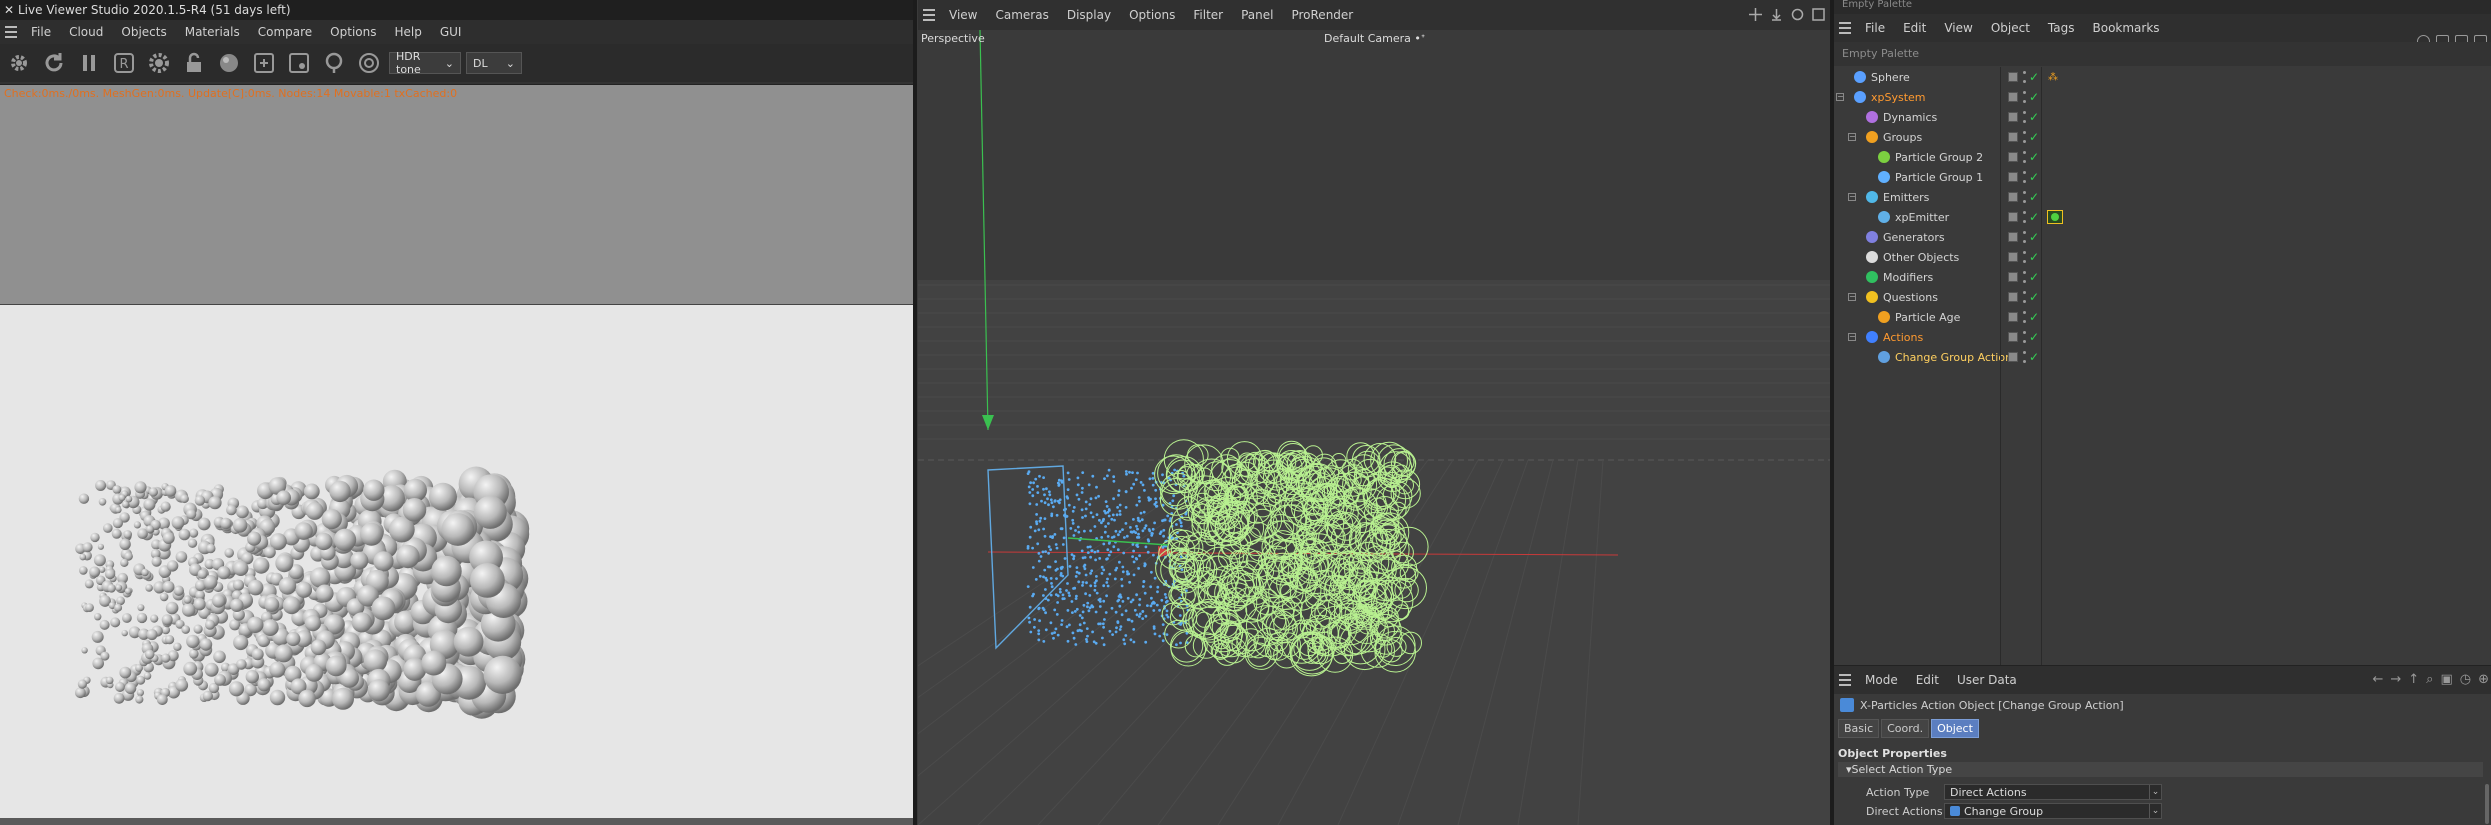 The width and height of the screenshot is (2491, 825). I want to click on menu-options: Options, so click(353, 32).